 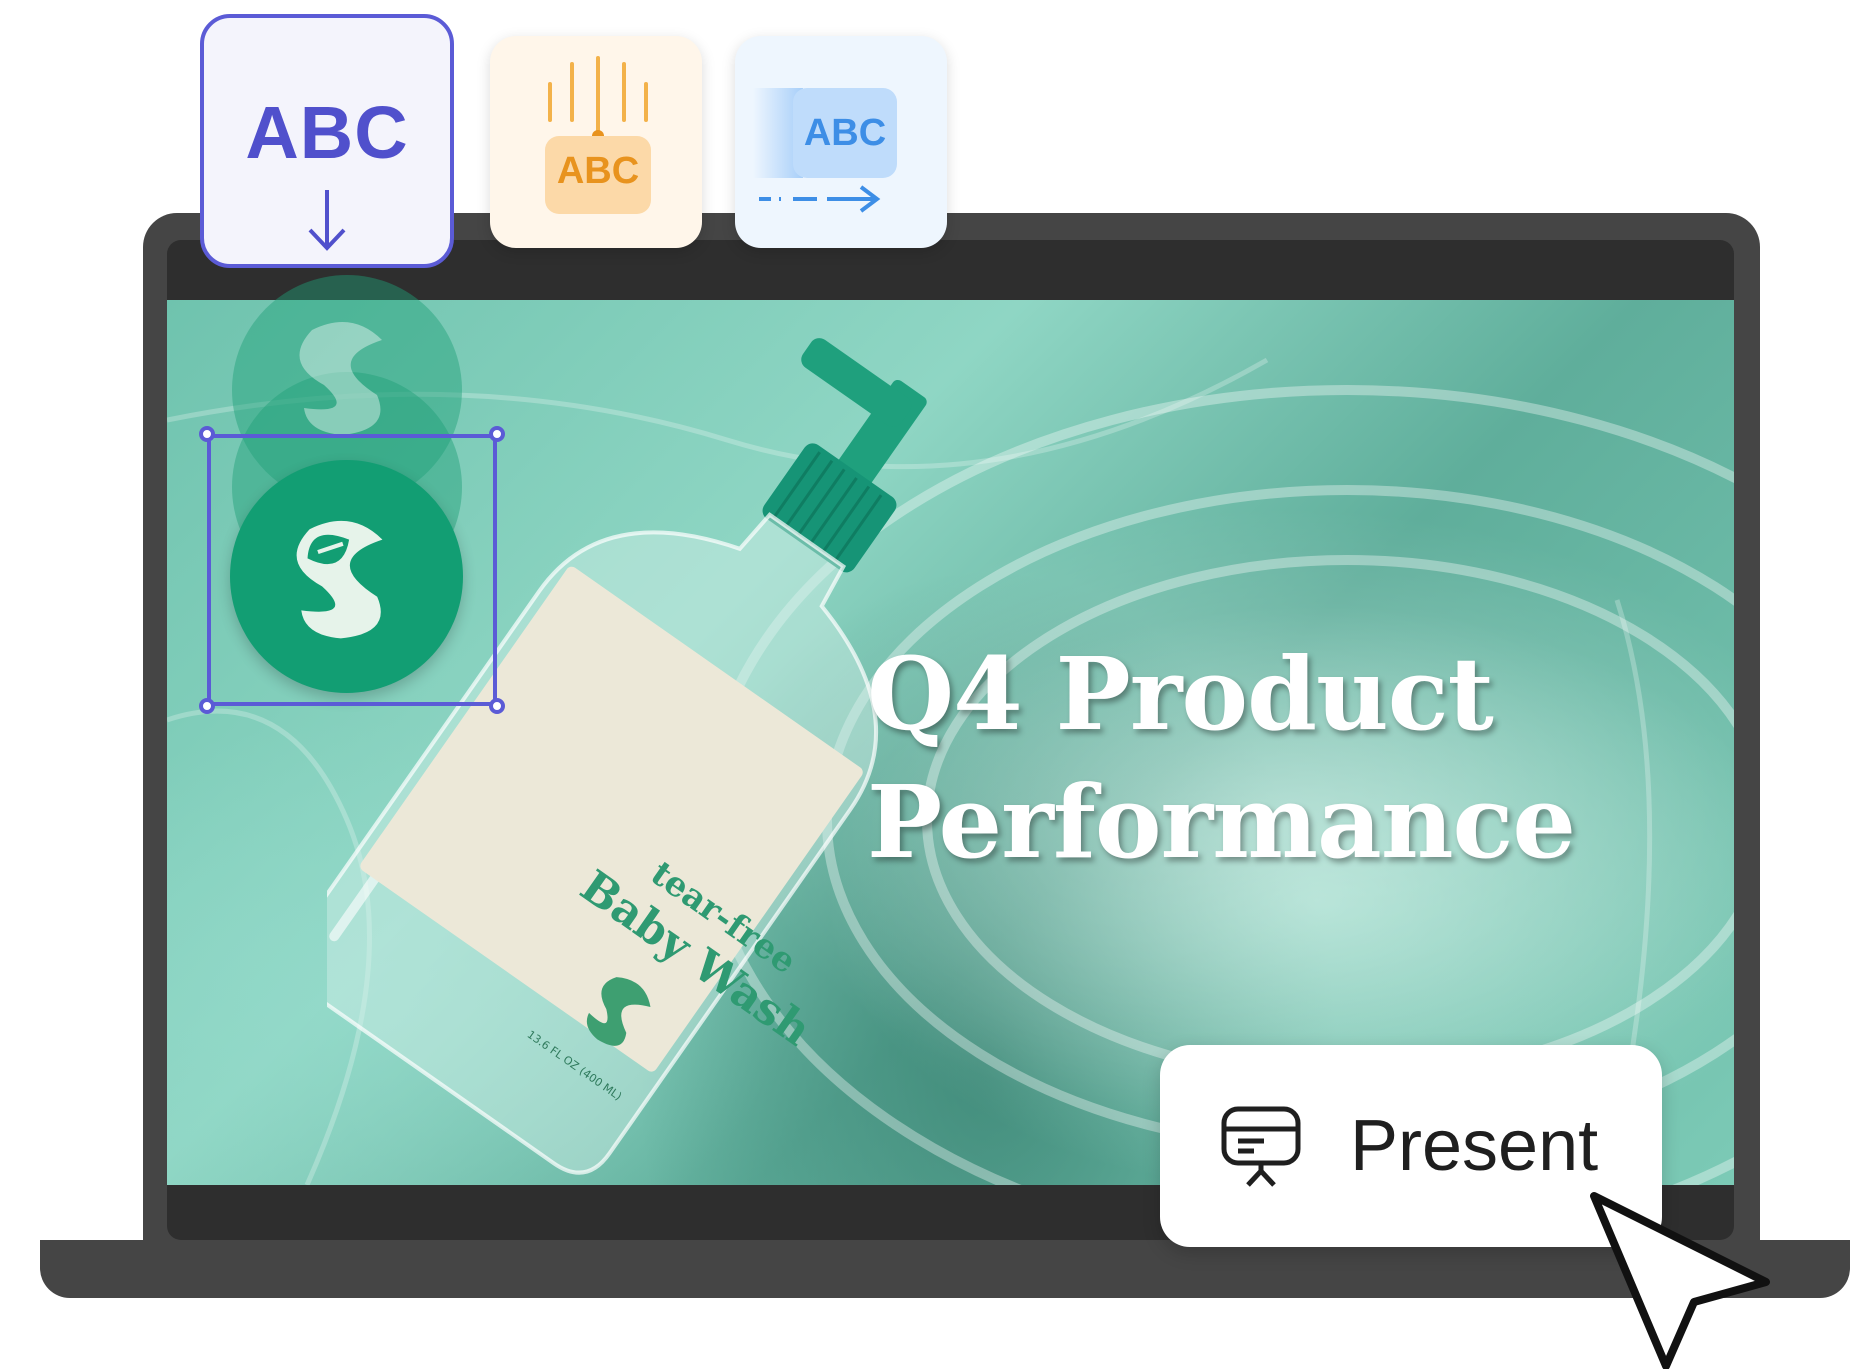 I want to click on slide-title-line2: Performance, so click(x=1221, y=822).